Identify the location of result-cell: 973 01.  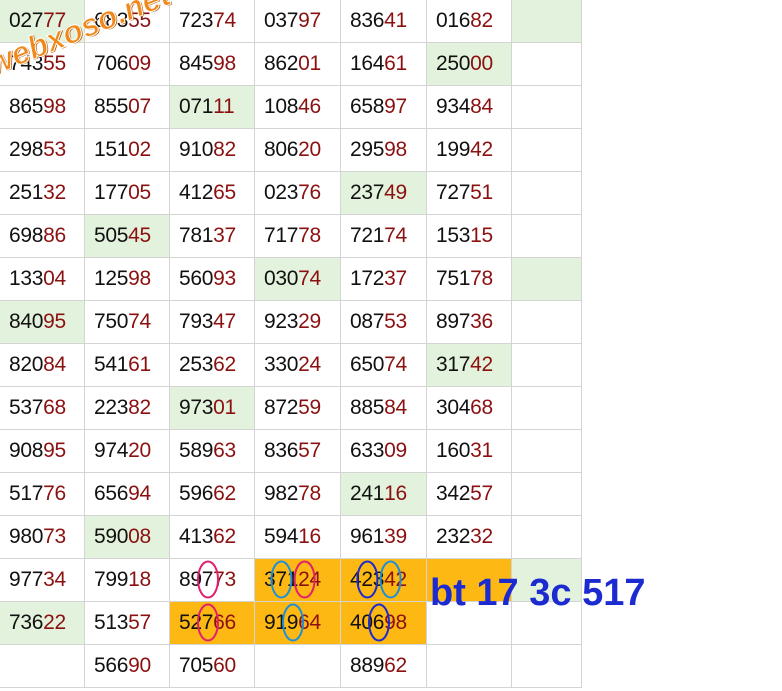
(212, 408).